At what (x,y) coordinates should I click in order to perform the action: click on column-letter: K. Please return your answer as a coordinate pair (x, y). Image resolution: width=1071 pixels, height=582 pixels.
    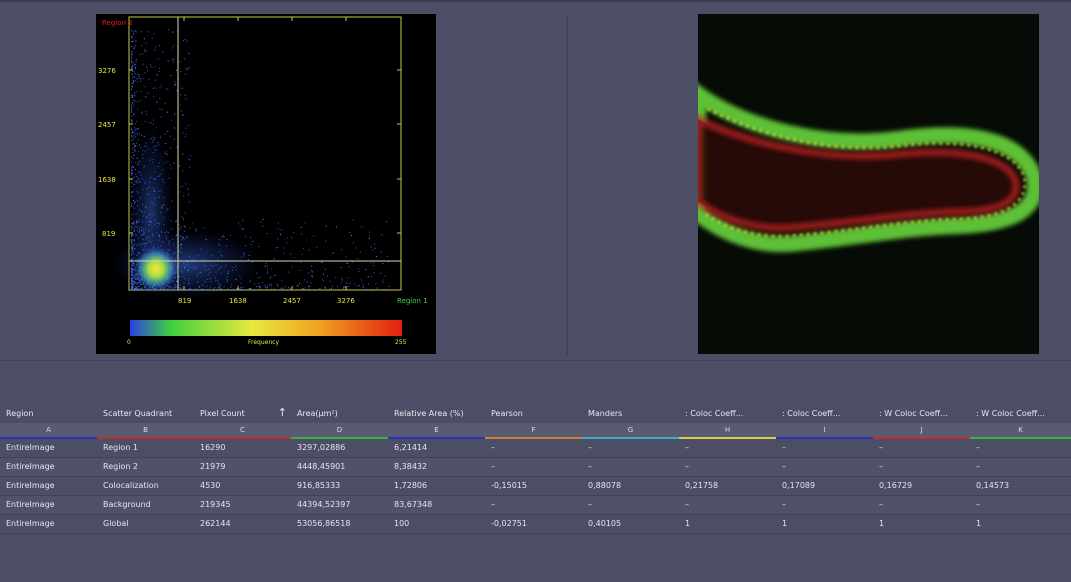
    Looking at the image, I should click on (1020, 431).